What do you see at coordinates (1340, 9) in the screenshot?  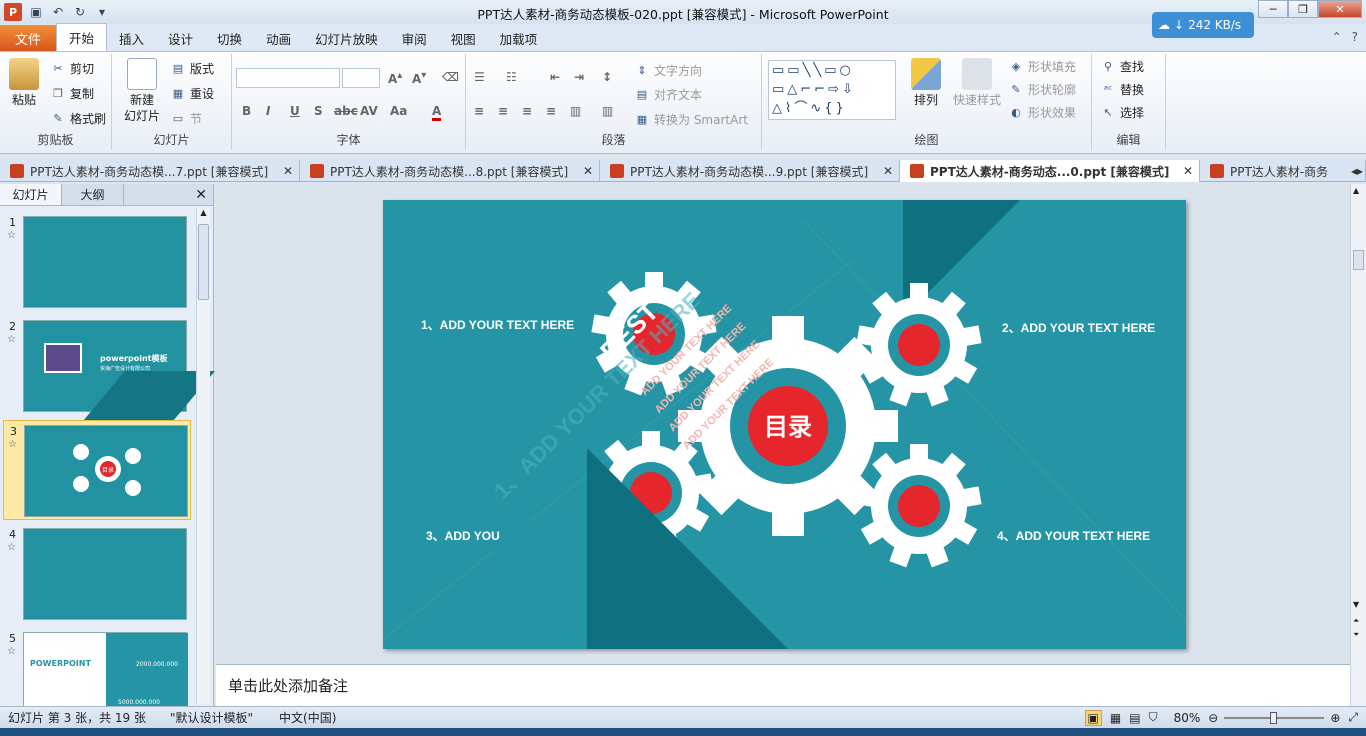 I see `close-window-button: ✕` at bounding box center [1340, 9].